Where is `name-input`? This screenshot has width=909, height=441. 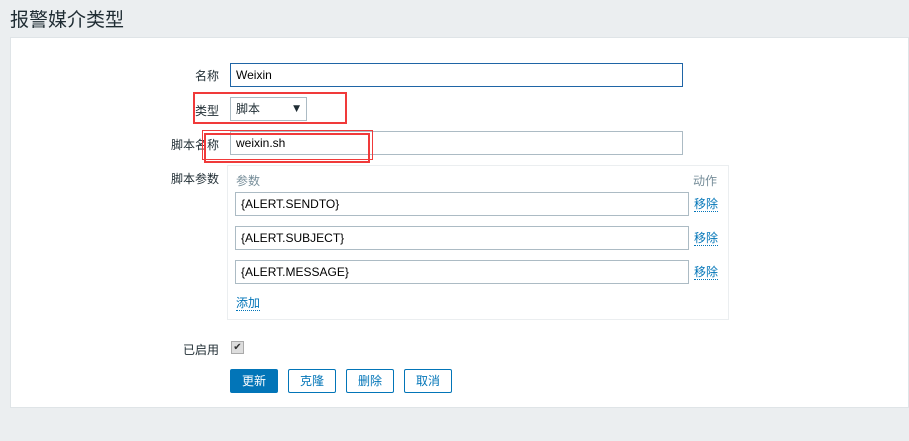 name-input is located at coordinates (456, 75).